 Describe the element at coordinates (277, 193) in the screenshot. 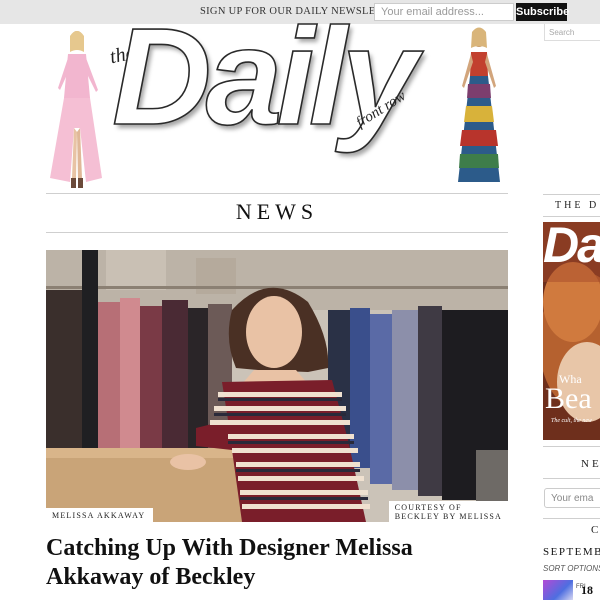

I see `news-top-rule` at that location.